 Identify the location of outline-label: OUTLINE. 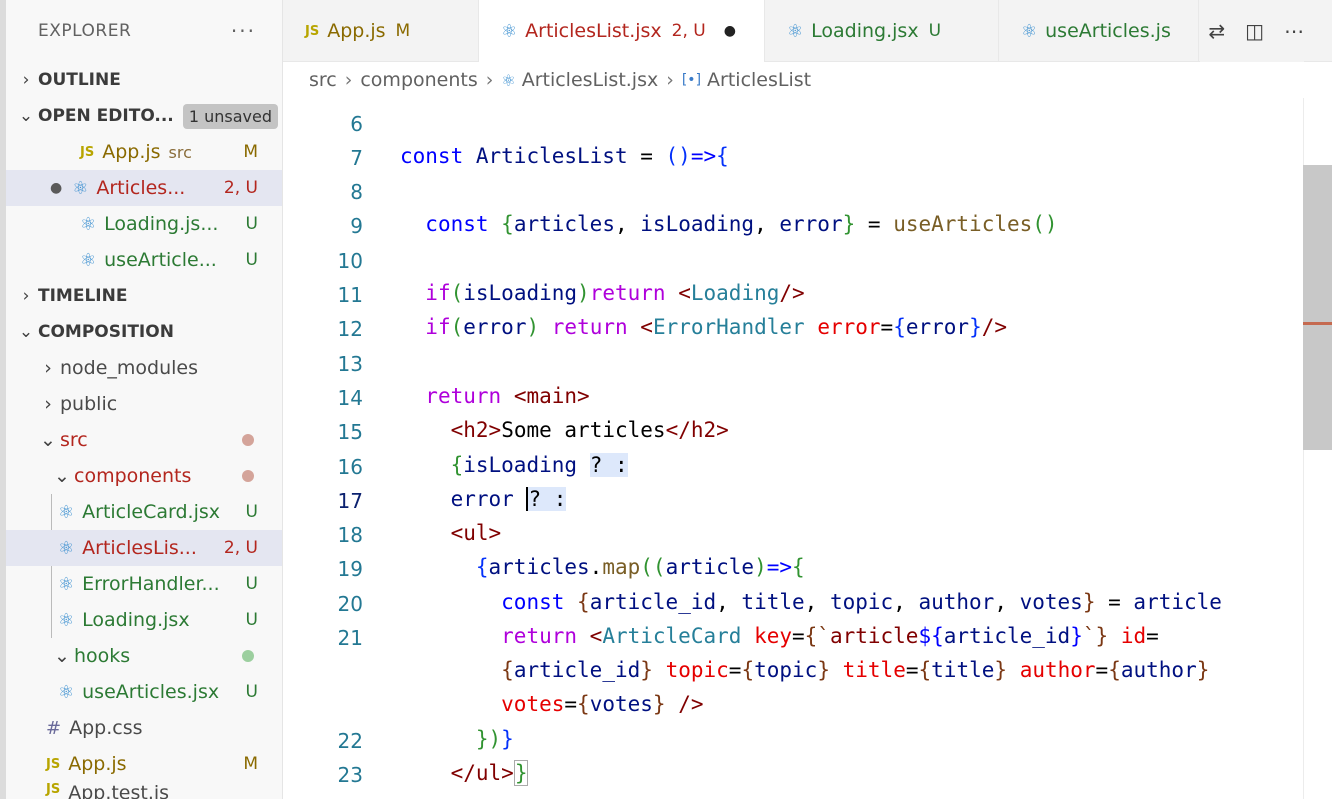
(79, 80).